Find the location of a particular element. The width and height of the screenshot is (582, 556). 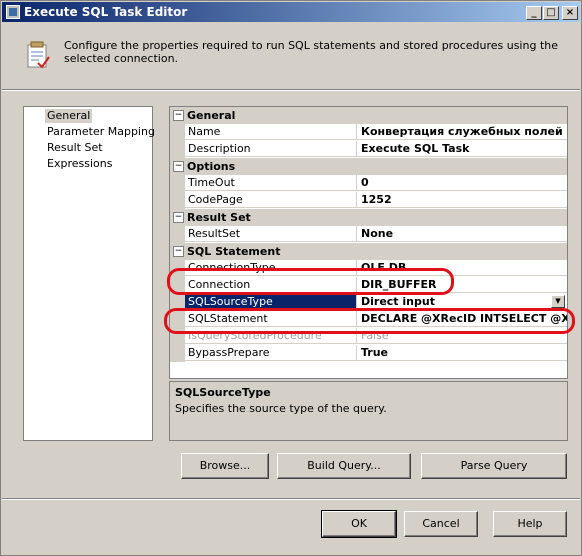

property-row-connection: Connection DIR_BUFFER is located at coordinates (368, 285).